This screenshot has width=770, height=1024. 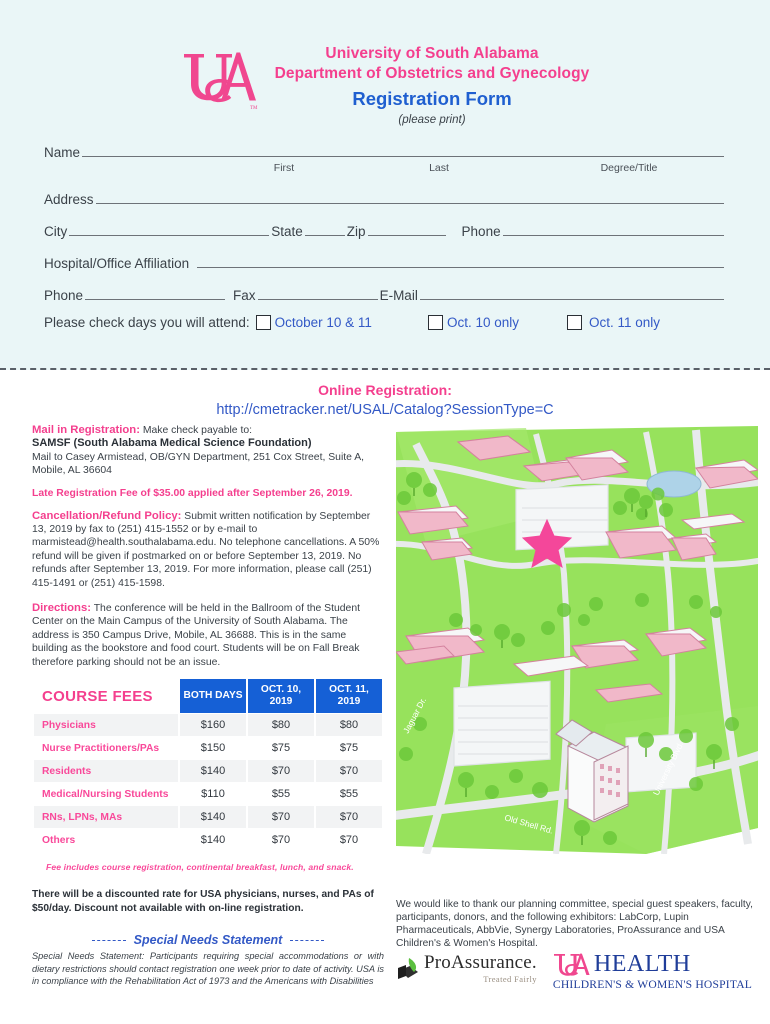 I want to click on fee-role: Nurse Practitioners/PAs, so click(x=101, y=748).